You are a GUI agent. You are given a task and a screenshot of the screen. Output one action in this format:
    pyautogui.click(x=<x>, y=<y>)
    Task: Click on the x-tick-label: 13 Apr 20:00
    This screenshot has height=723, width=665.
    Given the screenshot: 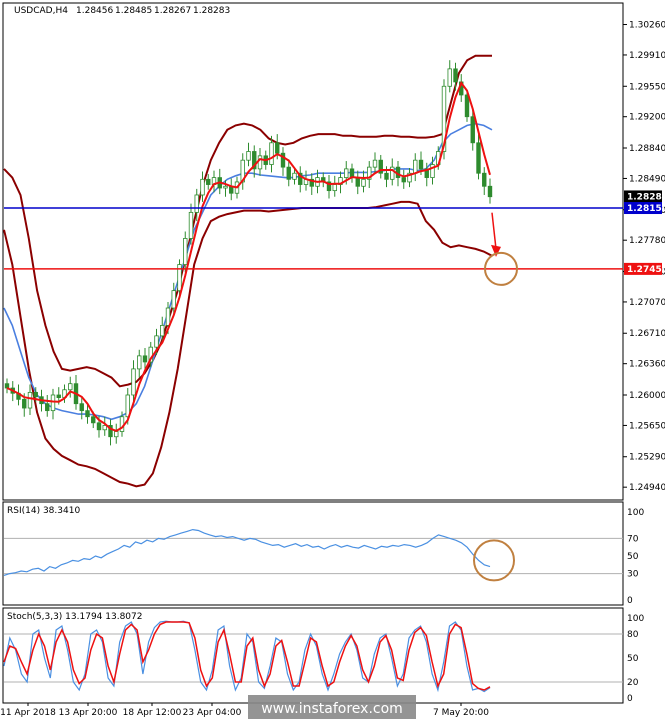 What is the action you would take?
    pyautogui.click(x=88, y=713)
    